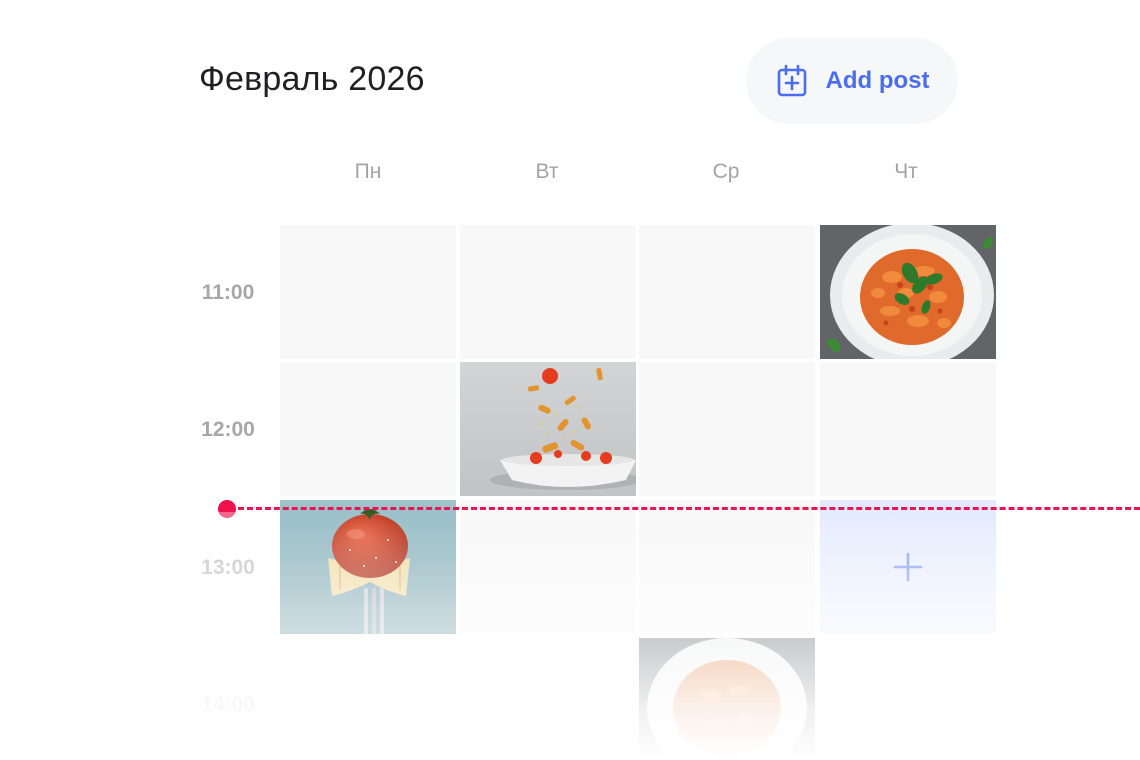 Image resolution: width=1140 pixels, height=760 pixels. What do you see at coordinates (368, 171) in the screenshot?
I see `weekday-mon: Пн` at bounding box center [368, 171].